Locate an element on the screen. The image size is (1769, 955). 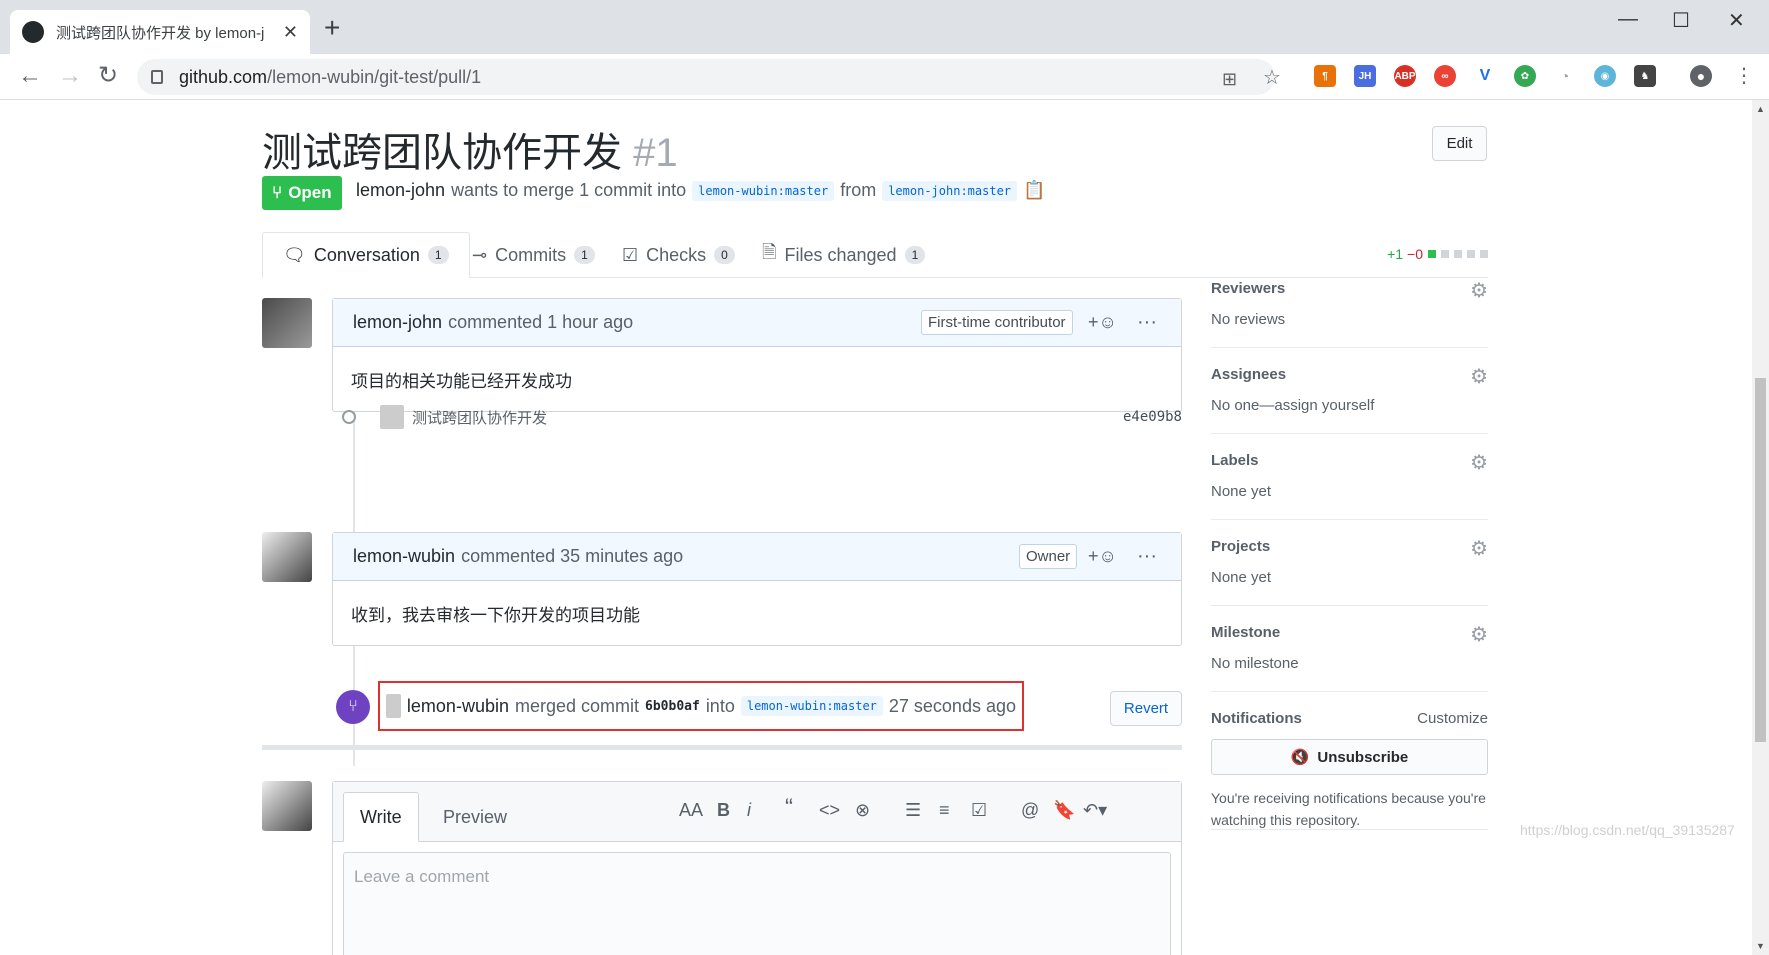
mention-icon: @ is located at coordinates (1030, 810).